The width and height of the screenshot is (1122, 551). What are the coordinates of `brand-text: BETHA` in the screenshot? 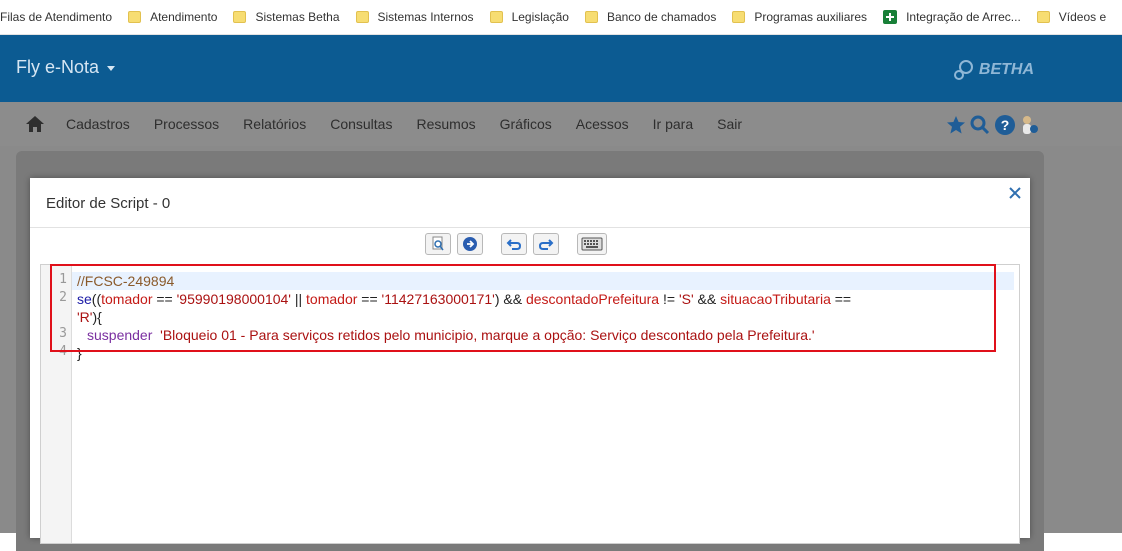 It's located at (1006, 69).